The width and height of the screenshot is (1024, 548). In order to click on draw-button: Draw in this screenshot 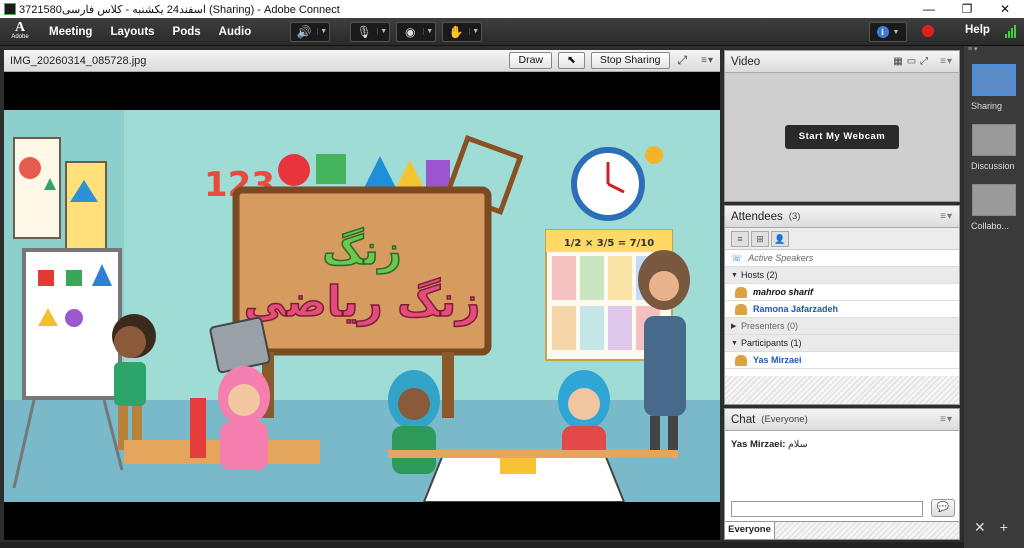, I will do `click(530, 60)`.